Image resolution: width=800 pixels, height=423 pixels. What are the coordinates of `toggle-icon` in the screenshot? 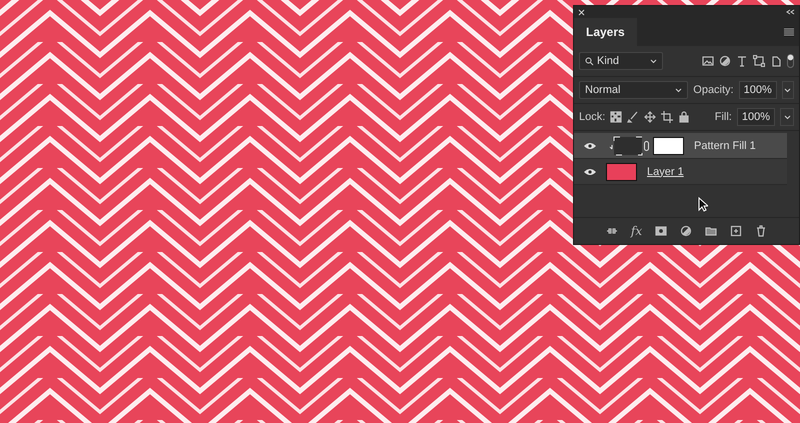 It's located at (790, 61).